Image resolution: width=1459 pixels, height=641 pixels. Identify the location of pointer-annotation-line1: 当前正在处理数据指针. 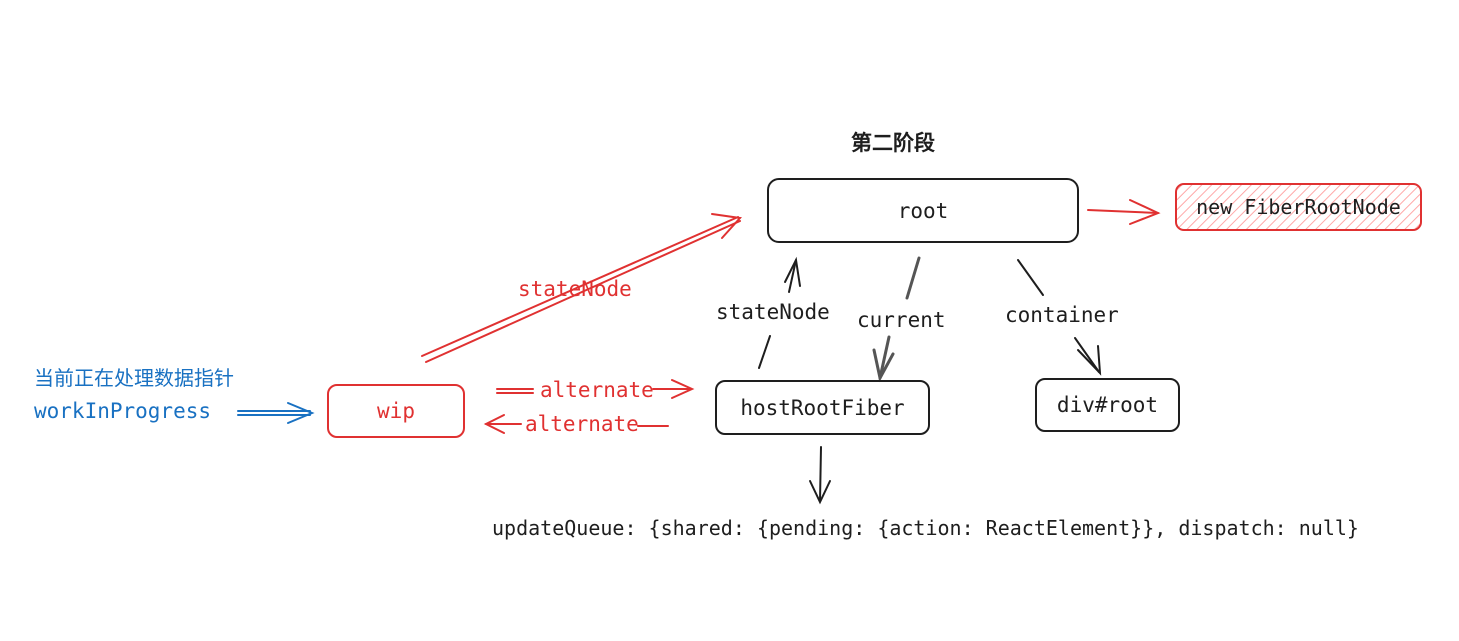
(134, 378).